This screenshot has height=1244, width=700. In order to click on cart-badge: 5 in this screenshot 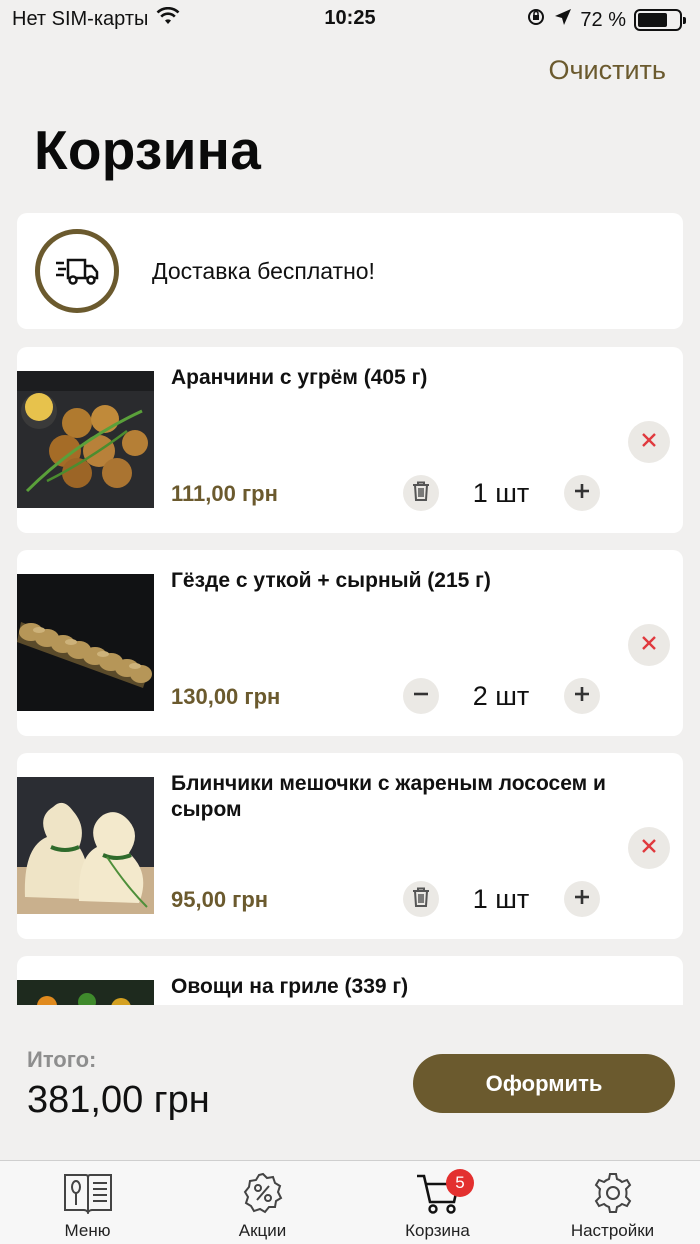, I will do `click(460, 1183)`.